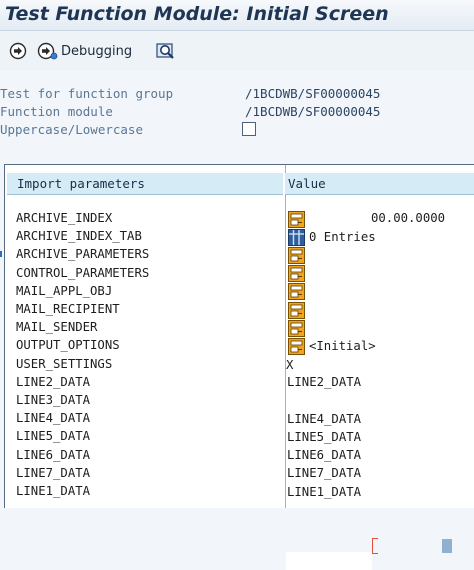  What do you see at coordinates (239, 401) in the screenshot?
I see `table-row: LINE3_DATA` at bounding box center [239, 401].